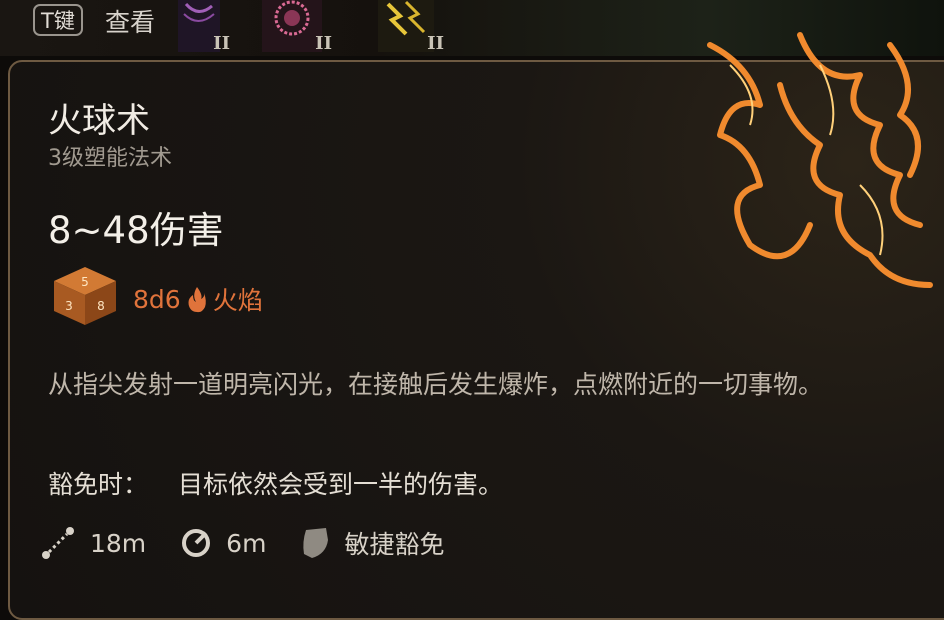  I want to click on view-label: 查看, so click(130, 22).